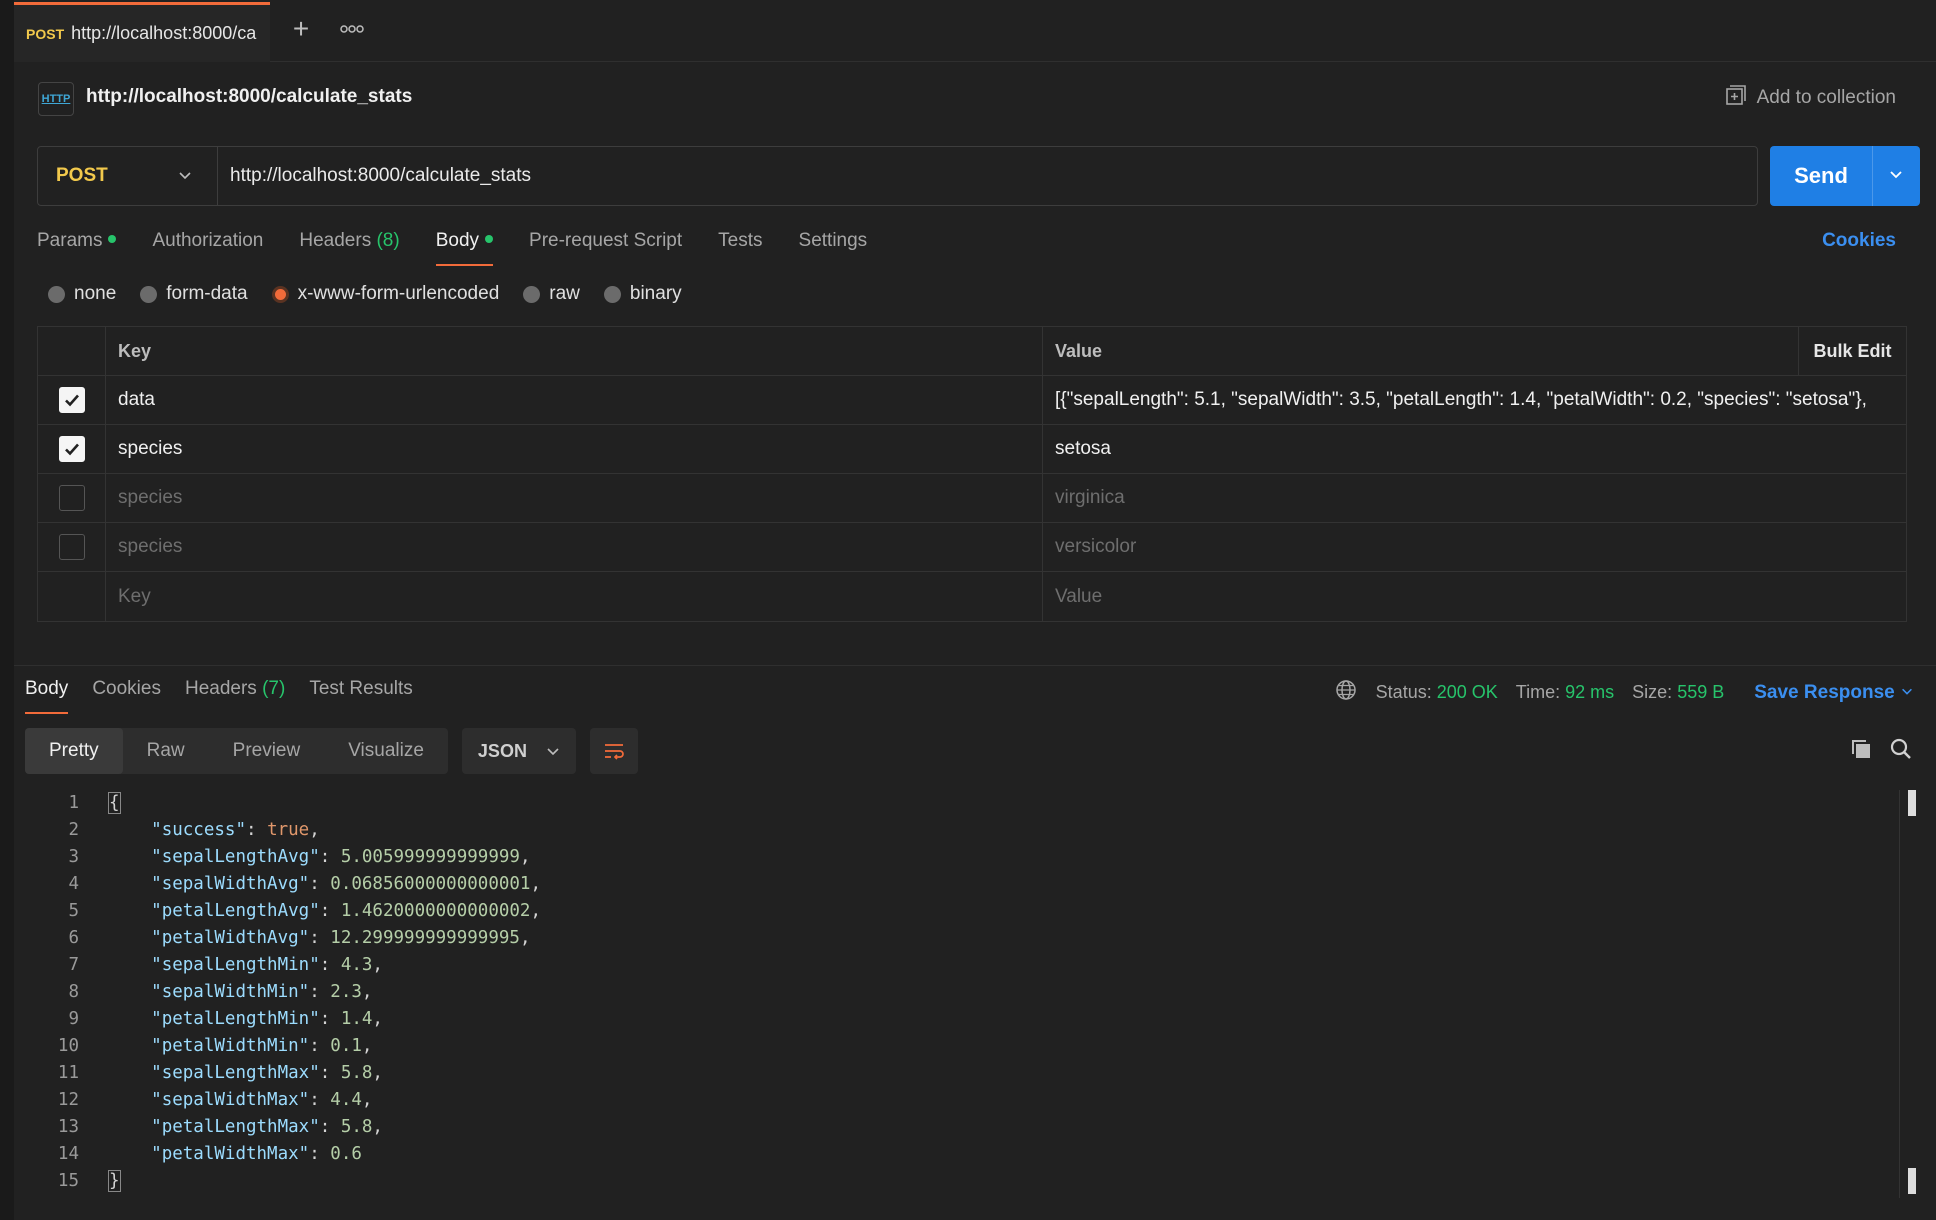 The width and height of the screenshot is (1936, 1220). Describe the element at coordinates (346, 911) in the screenshot. I see `line-content: "petalLengthAvg": 1.4620000000000002,` at that location.